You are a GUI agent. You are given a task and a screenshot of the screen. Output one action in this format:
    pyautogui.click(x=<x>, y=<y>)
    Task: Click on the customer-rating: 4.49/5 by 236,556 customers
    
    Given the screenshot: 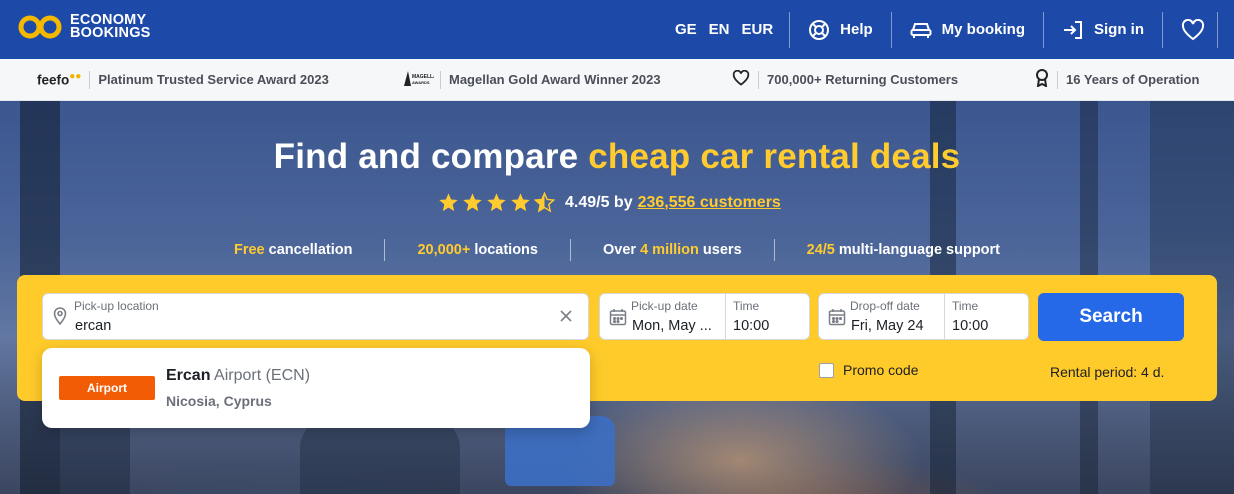 What is the action you would take?
    pyautogui.click(x=609, y=202)
    